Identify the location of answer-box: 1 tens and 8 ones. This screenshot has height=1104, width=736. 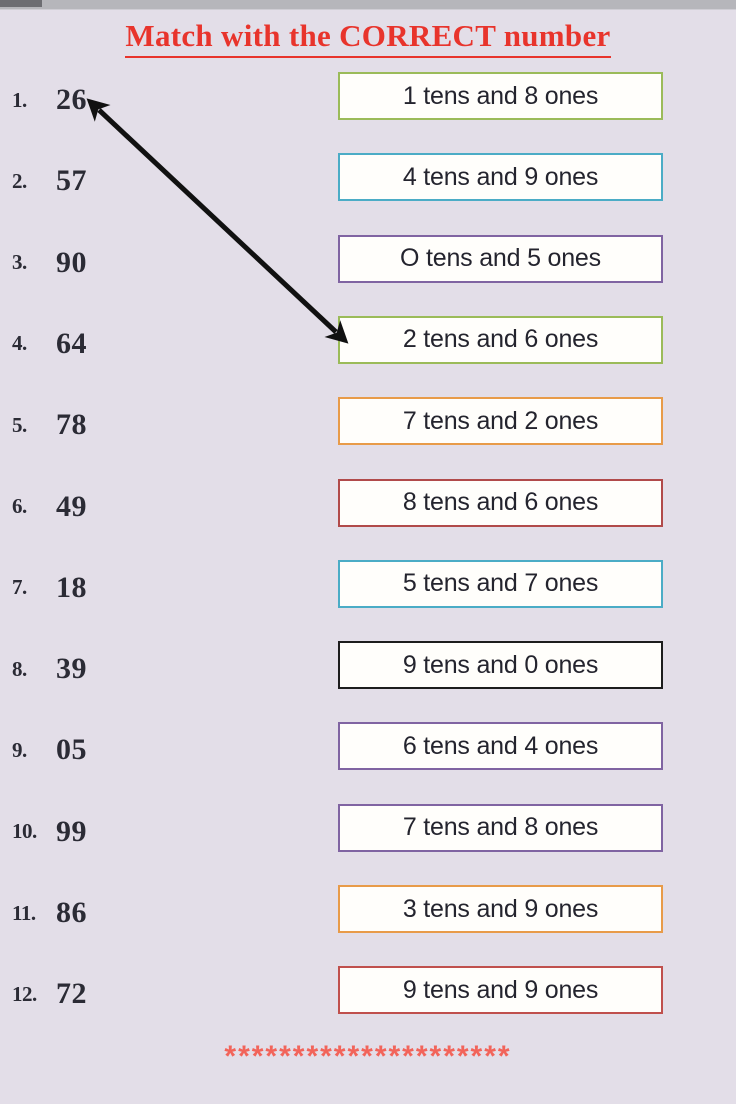
(500, 96).